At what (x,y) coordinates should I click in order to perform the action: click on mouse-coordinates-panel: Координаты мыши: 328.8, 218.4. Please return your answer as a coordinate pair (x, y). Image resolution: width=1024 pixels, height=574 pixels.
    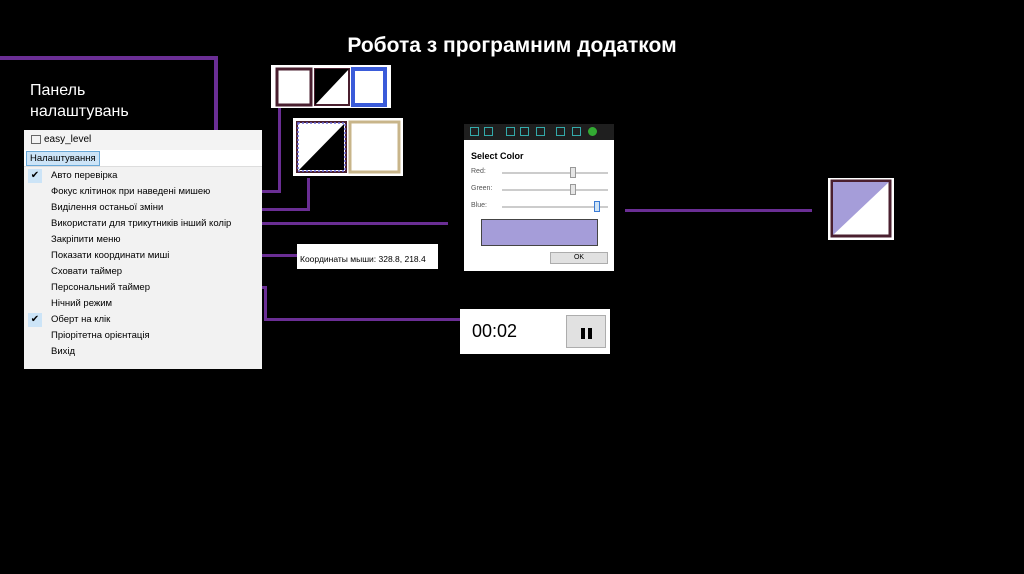
    Looking at the image, I should click on (367, 256).